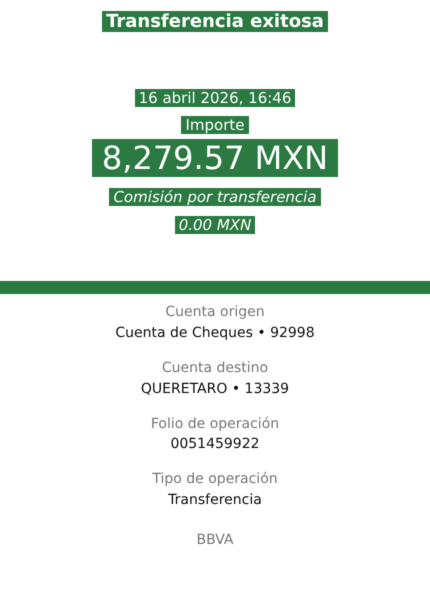  I want to click on detail-value: QUERETARO • 13339, so click(215, 389).